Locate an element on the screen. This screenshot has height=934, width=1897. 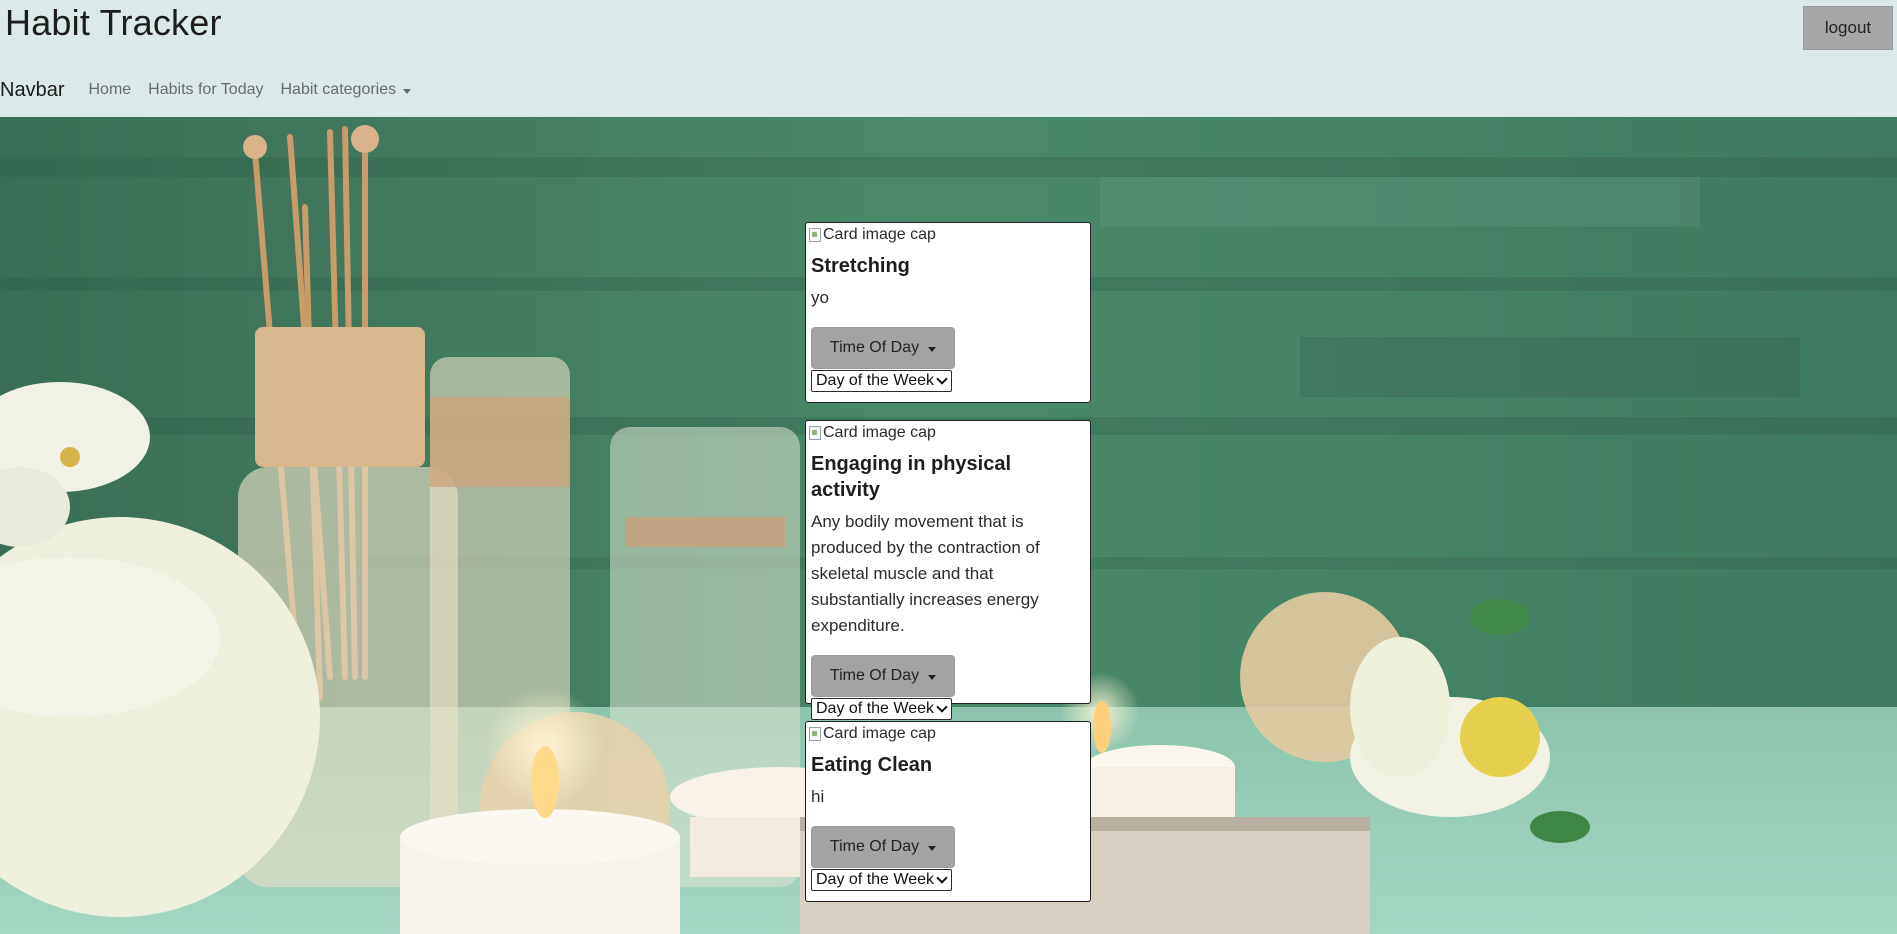
nav-dropdown-habit-categories: Habit categories is located at coordinates (346, 90).